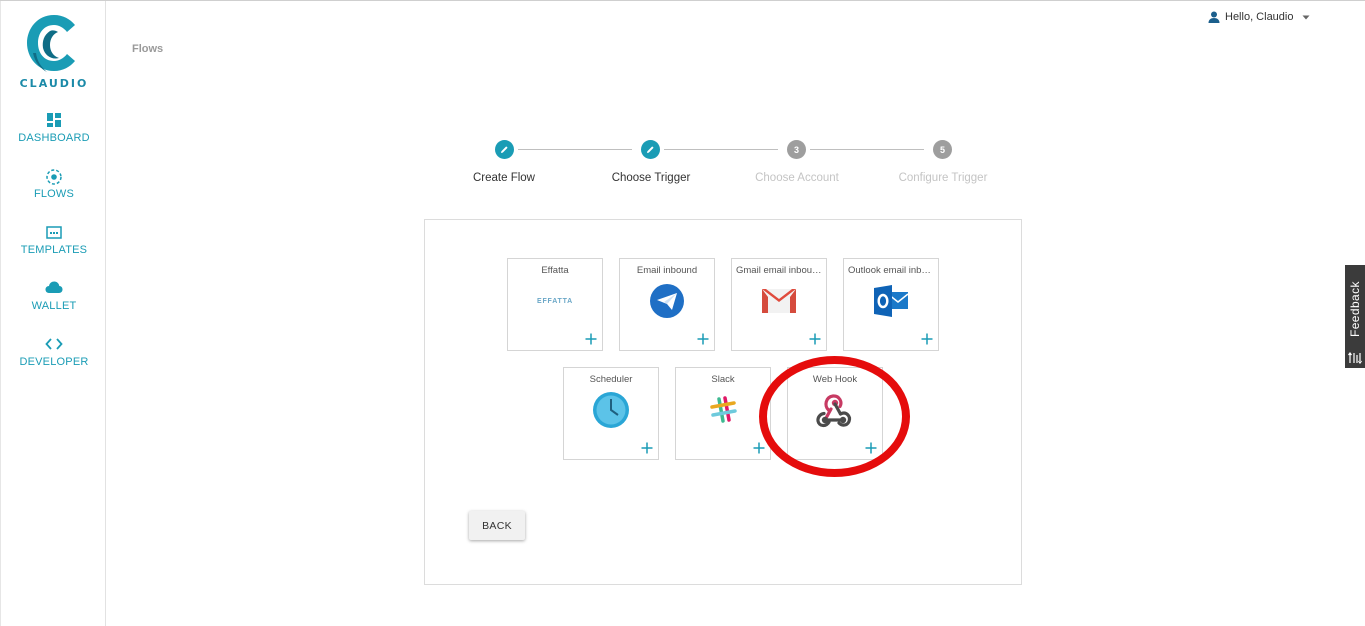 The width and height of the screenshot is (1365, 626). I want to click on sidebar-item-developer: DEVELOPER, so click(54, 352).